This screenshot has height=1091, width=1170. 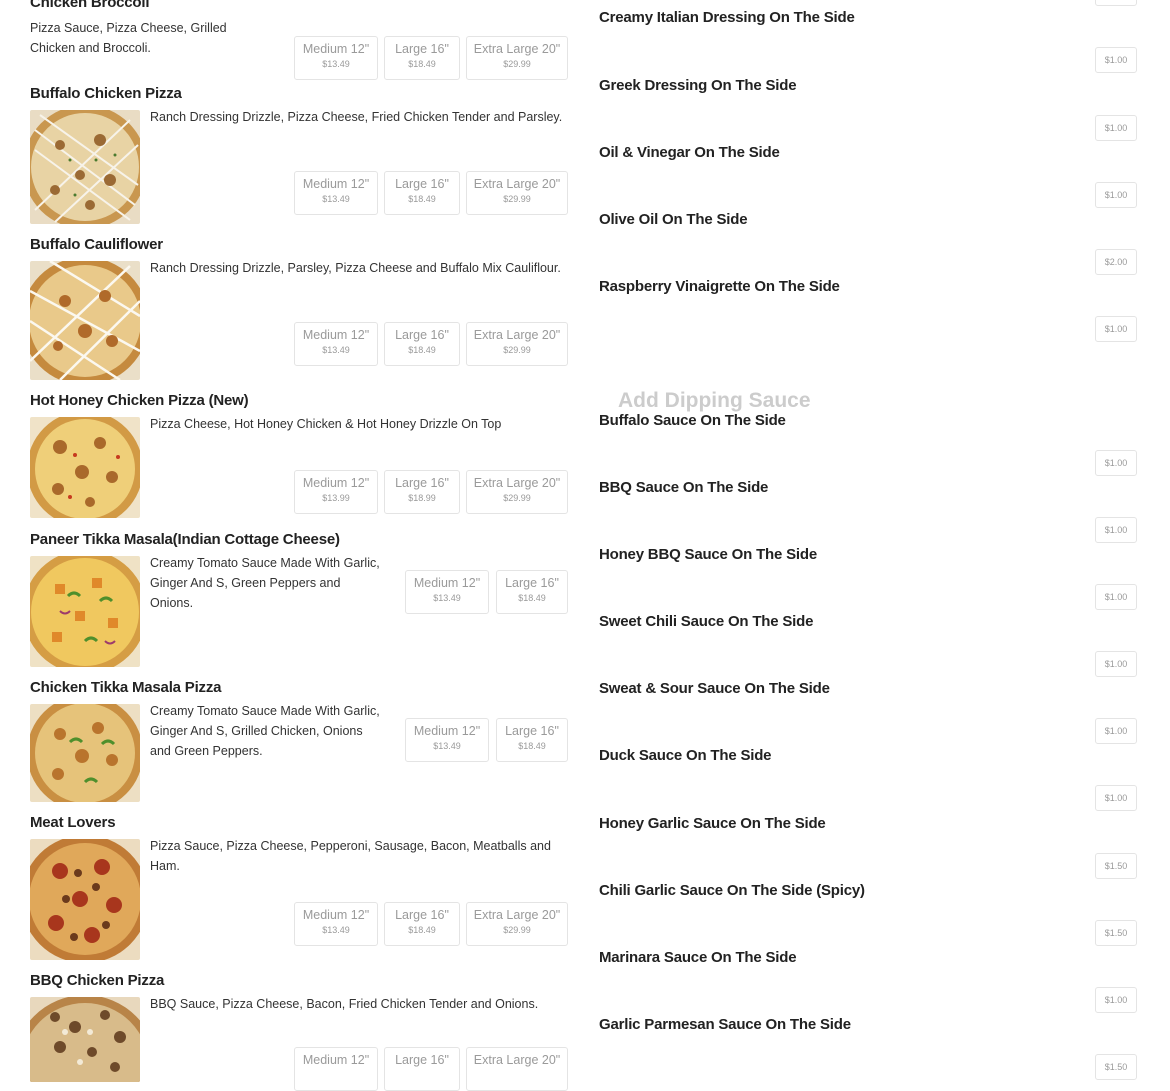 I want to click on size-medium-button: Medium 12", so click(x=336, y=1069).